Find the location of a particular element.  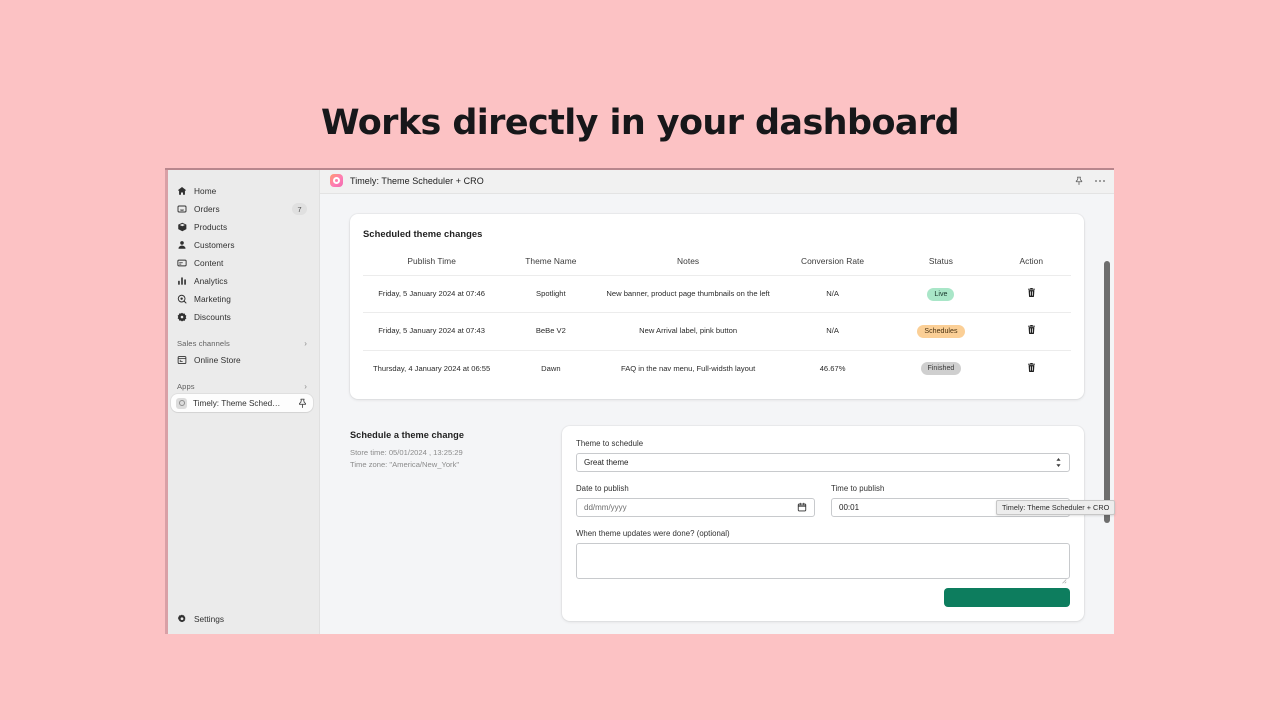

chevron-right-icon: › is located at coordinates (305, 386).